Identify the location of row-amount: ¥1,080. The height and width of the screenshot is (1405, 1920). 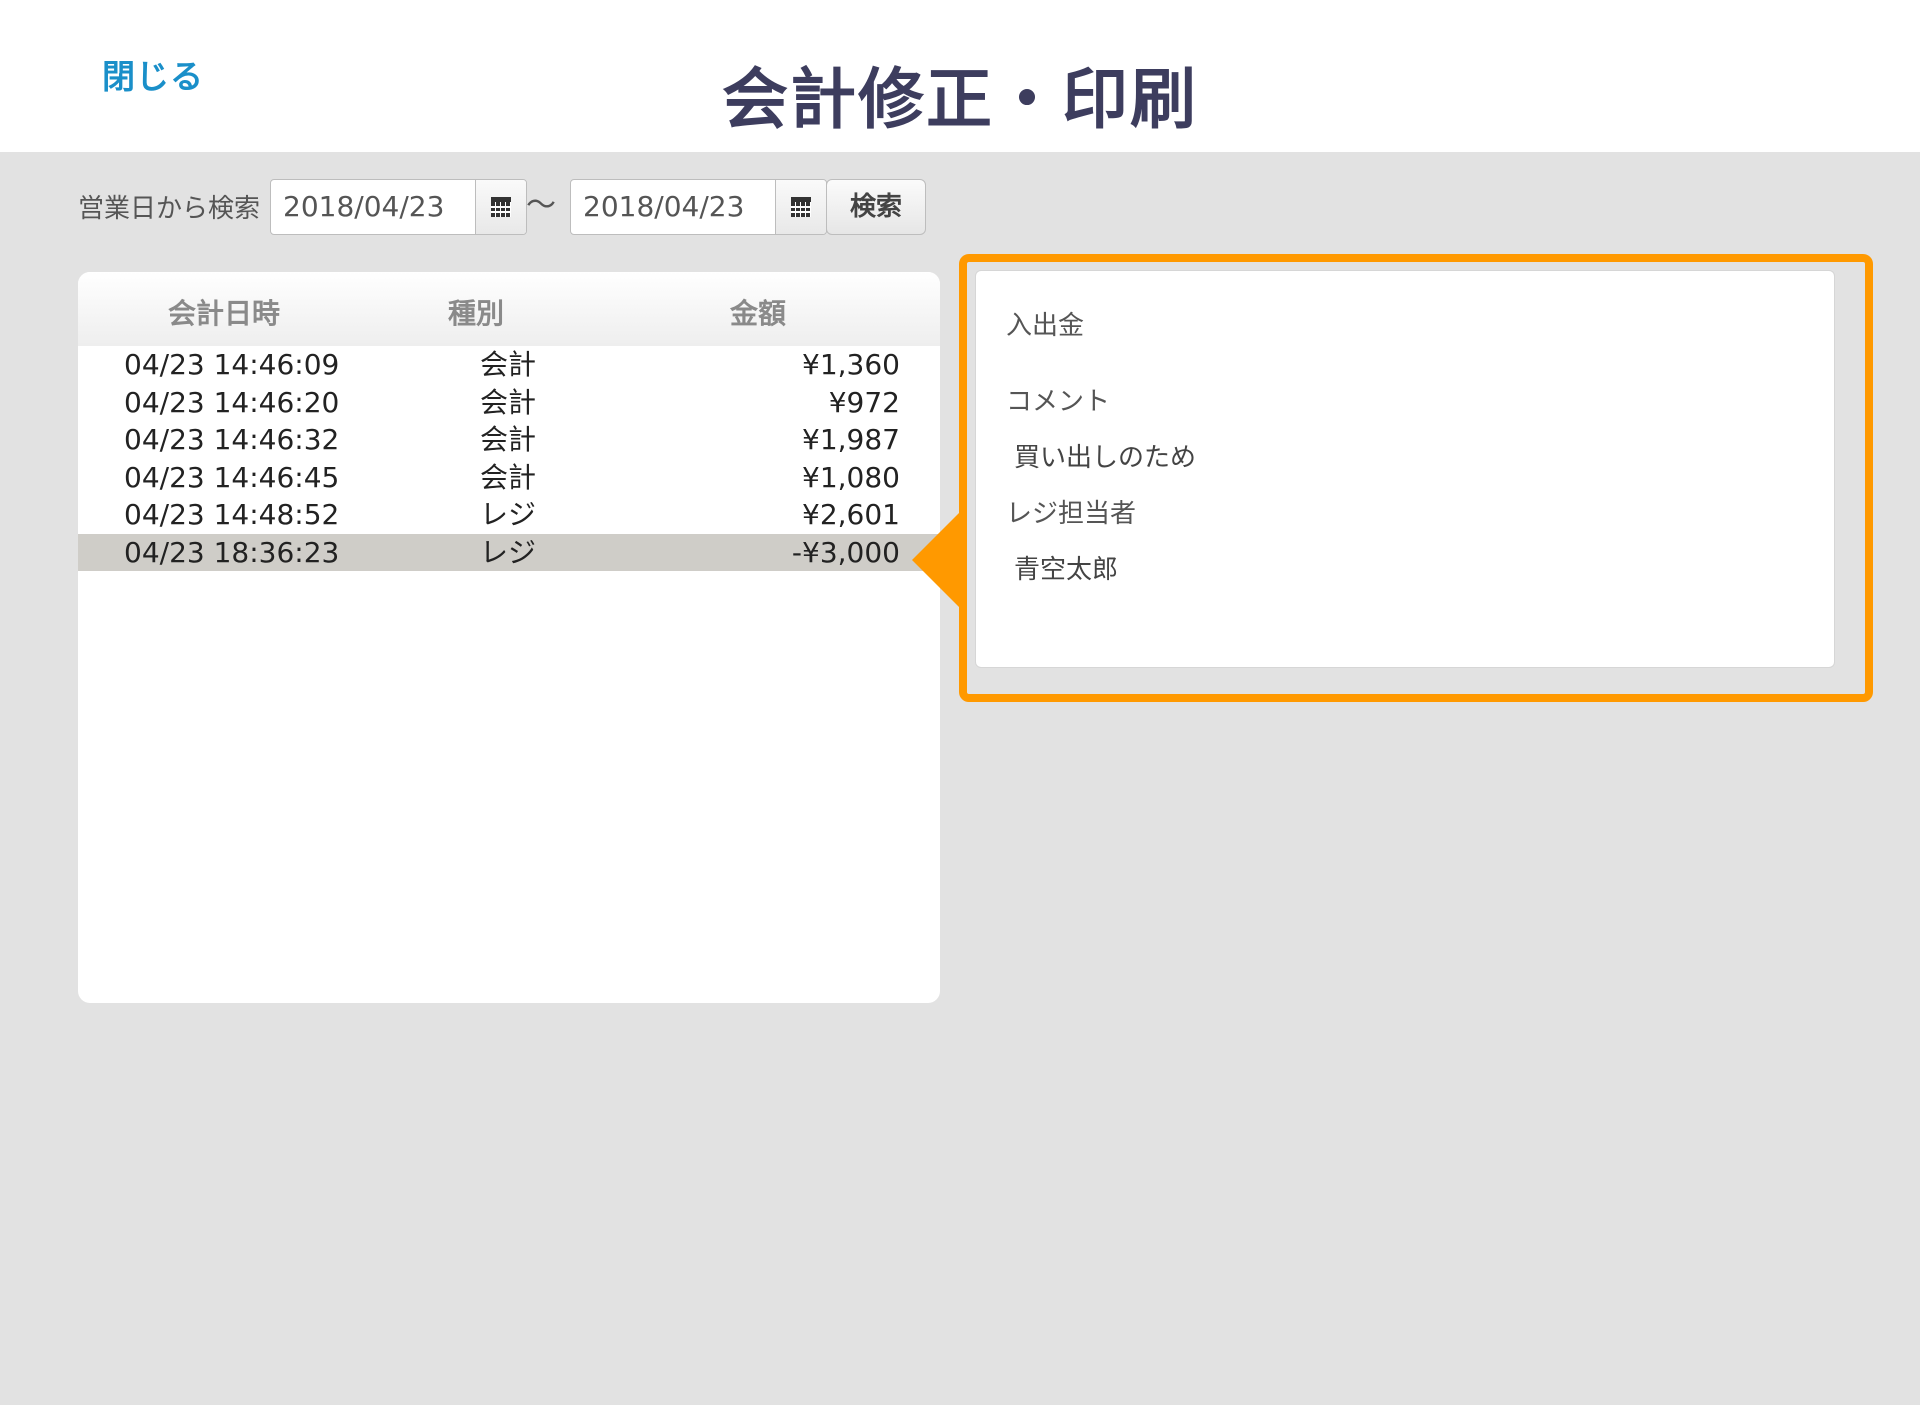
(851, 477).